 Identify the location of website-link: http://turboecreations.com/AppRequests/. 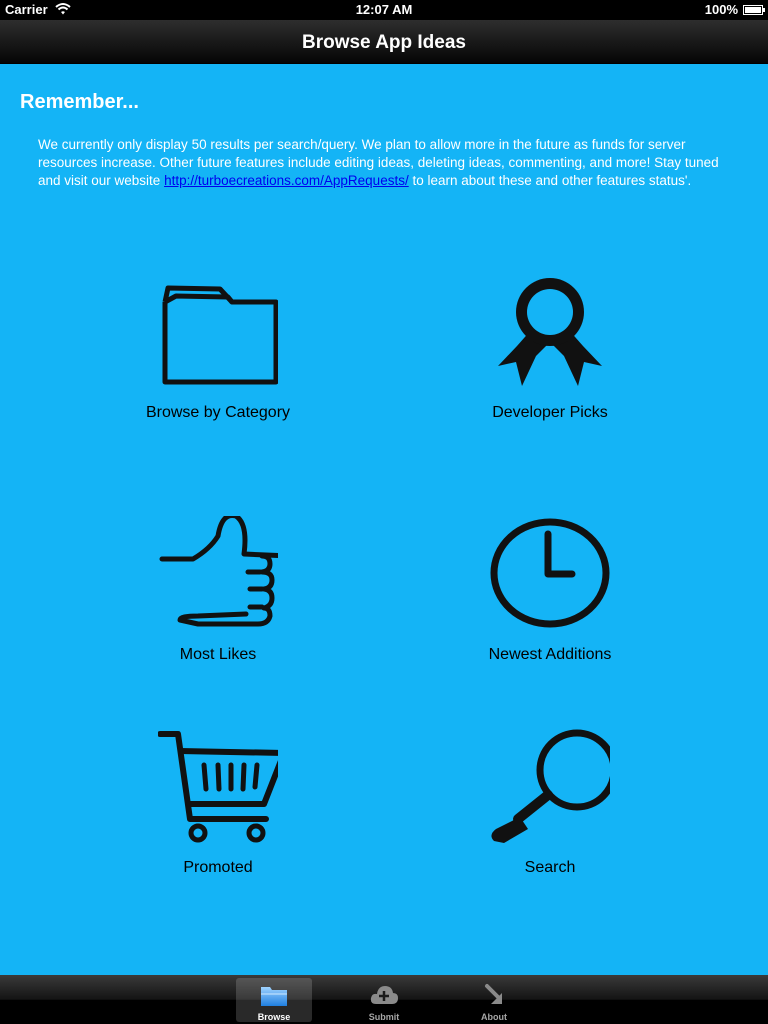
(286, 180).